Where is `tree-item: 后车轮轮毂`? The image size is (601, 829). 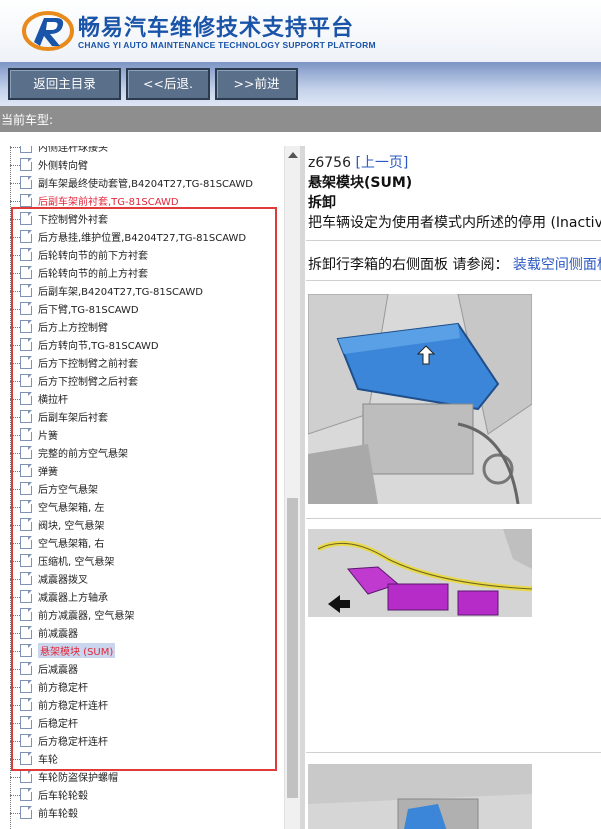
tree-item: 后车轮轮毂 is located at coordinates (141, 795).